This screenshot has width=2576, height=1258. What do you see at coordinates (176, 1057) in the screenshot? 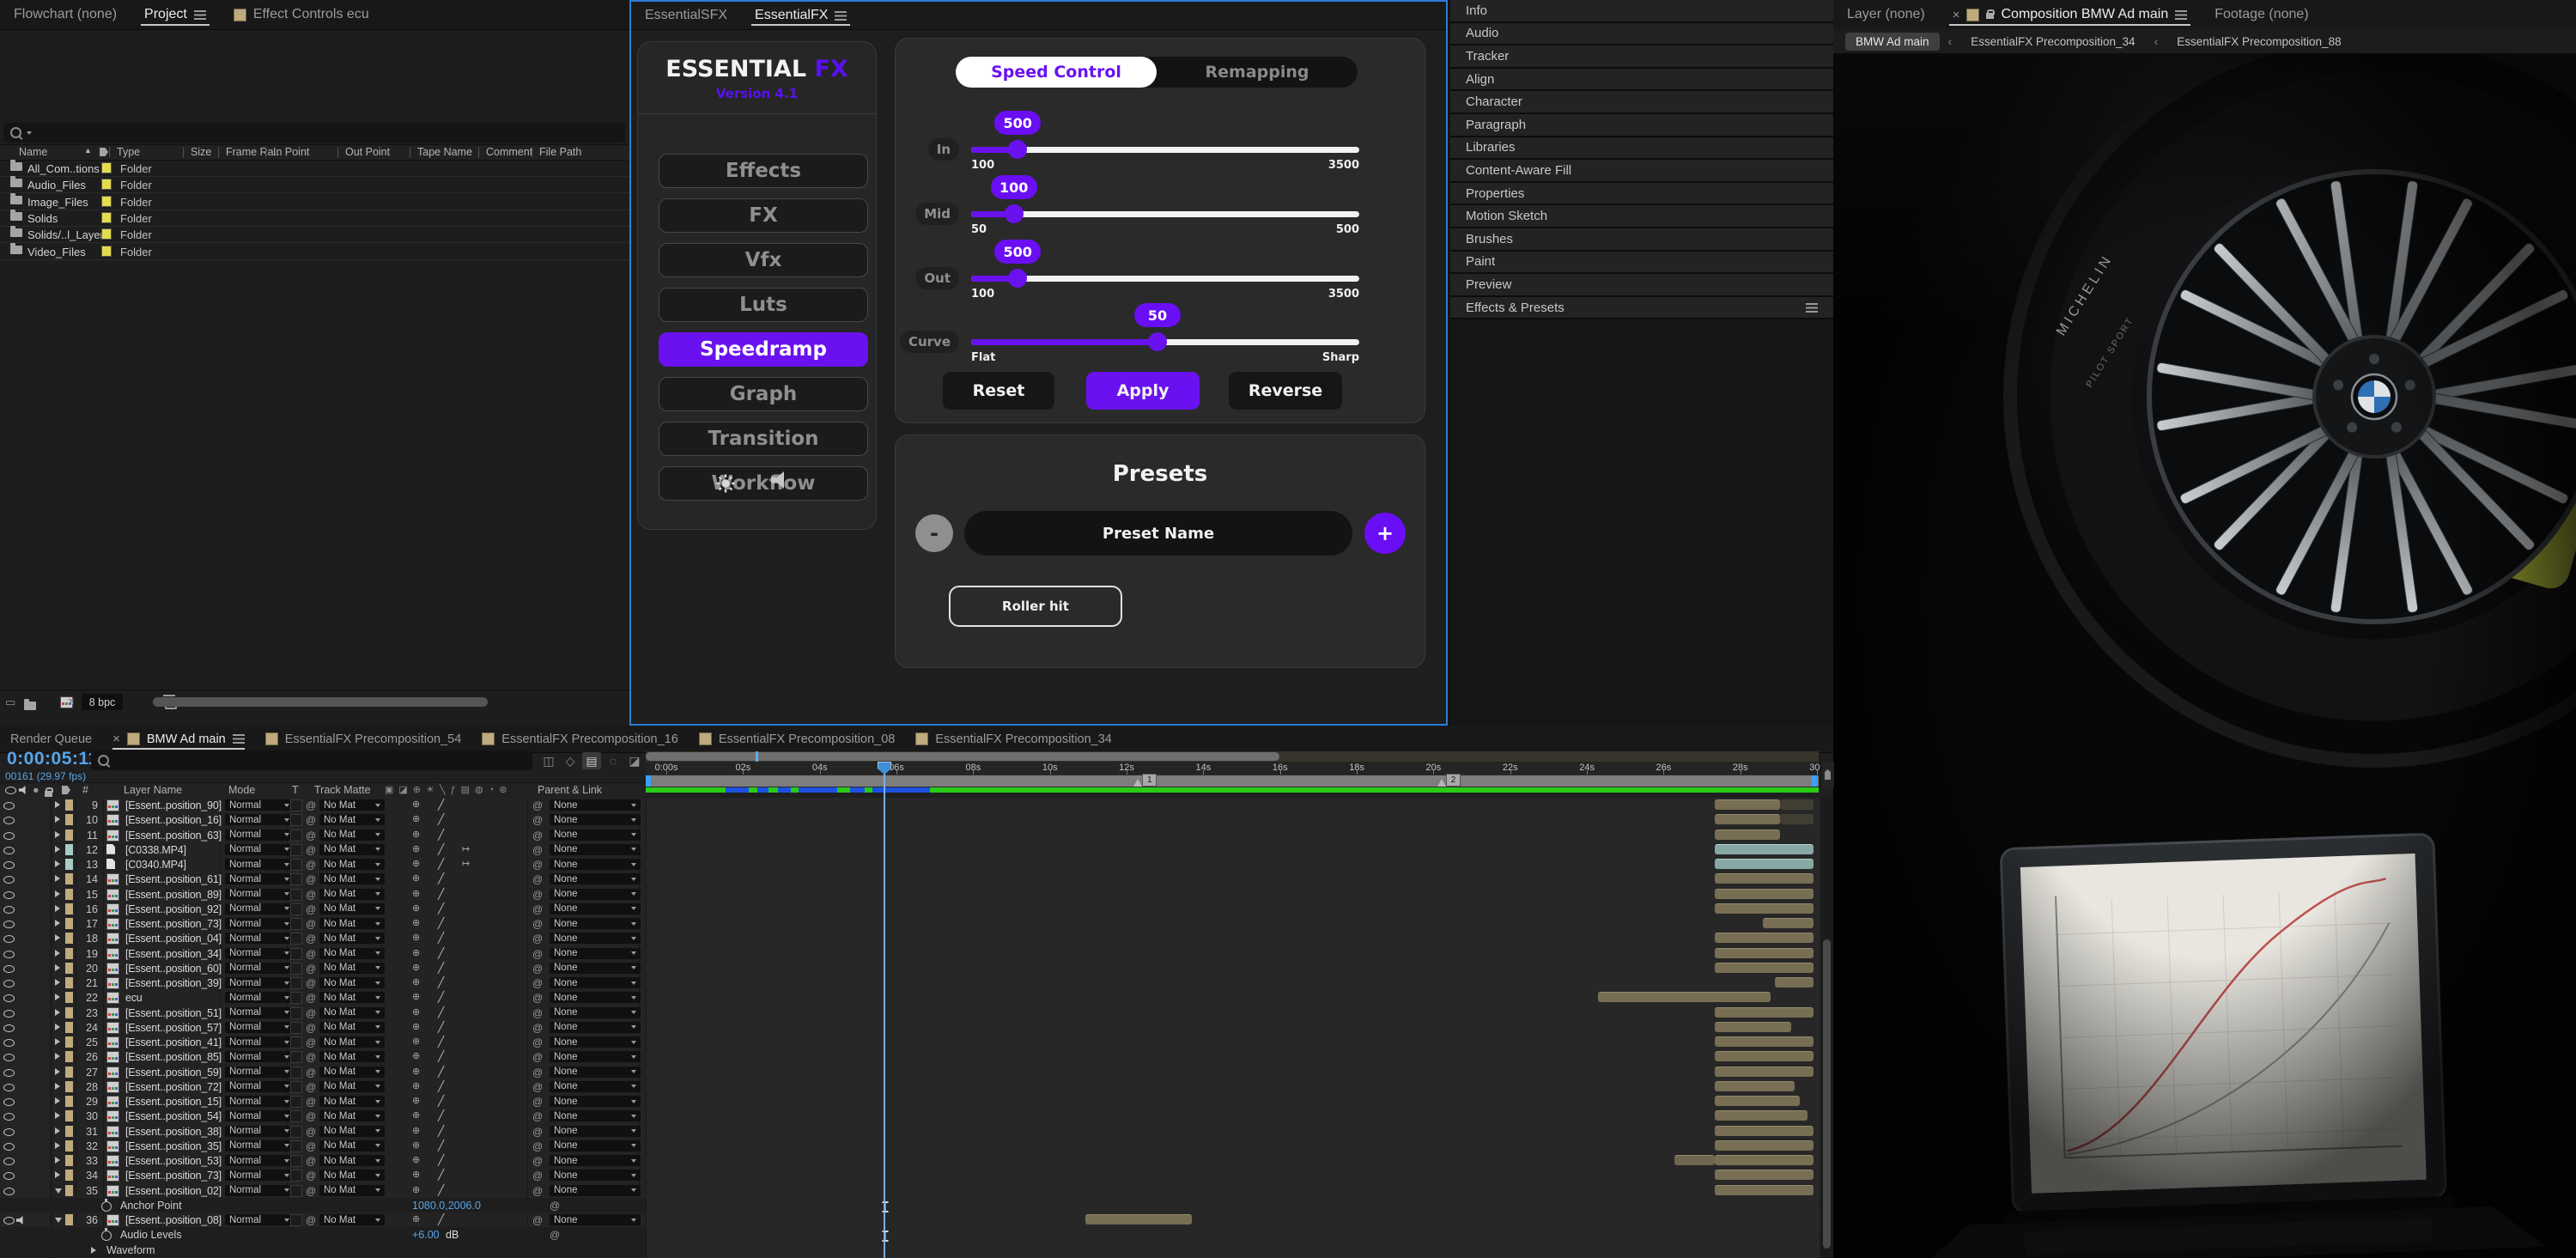
I see `layer-name: [Essent..position_85]` at bounding box center [176, 1057].